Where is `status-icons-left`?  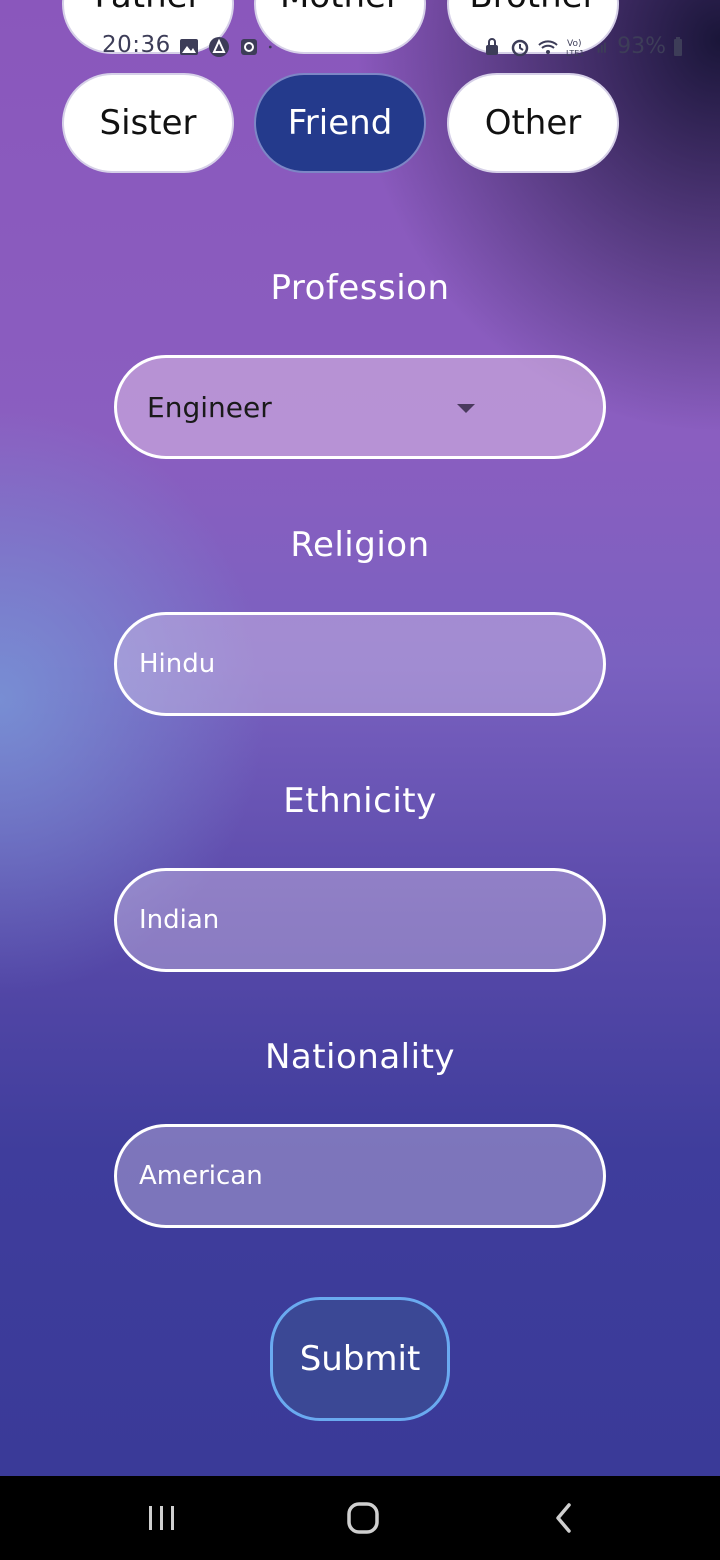 status-icons-left is located at coordinates (228, 47).